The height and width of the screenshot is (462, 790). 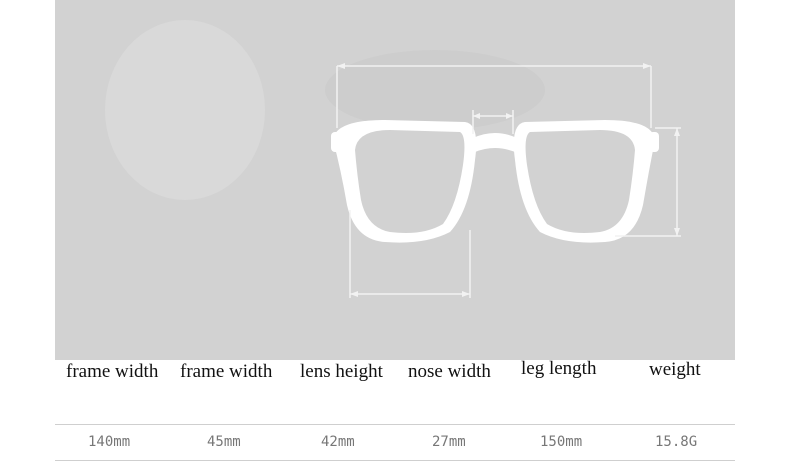 I want to click on left-end-piece, so click(x=336, y=142).